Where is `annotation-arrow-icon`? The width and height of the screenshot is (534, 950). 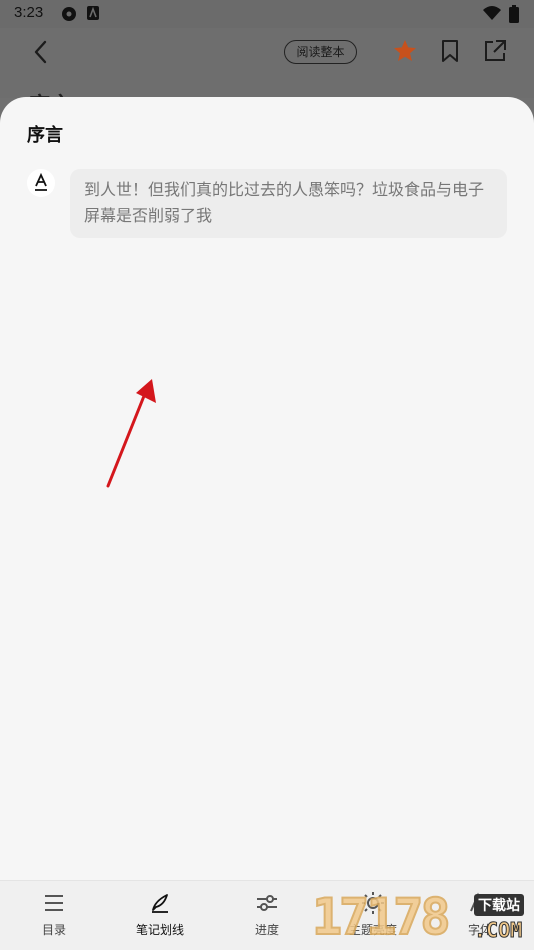
annotation-arrow-icon is located at coordinates (131, 433).